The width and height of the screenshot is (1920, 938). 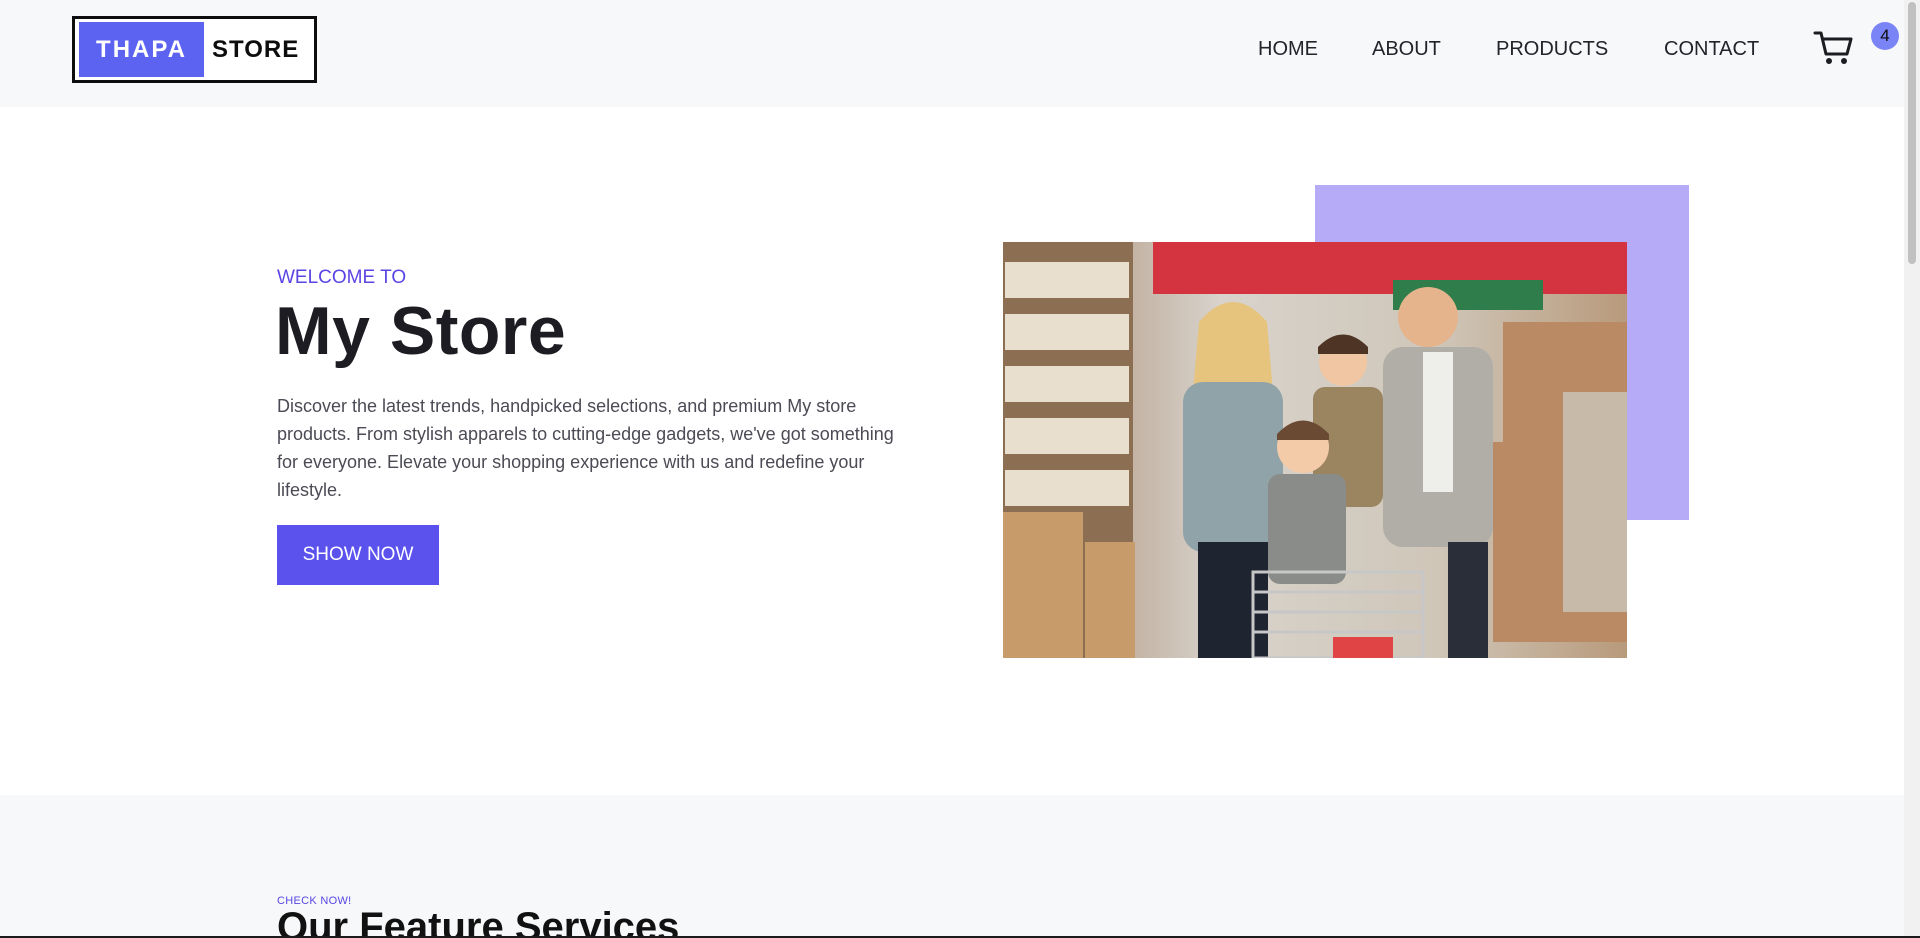 What do you see at coordinates (421, 331) in the screenshot?
I see `hero-title: My Store` at bounding box center [421, 331].